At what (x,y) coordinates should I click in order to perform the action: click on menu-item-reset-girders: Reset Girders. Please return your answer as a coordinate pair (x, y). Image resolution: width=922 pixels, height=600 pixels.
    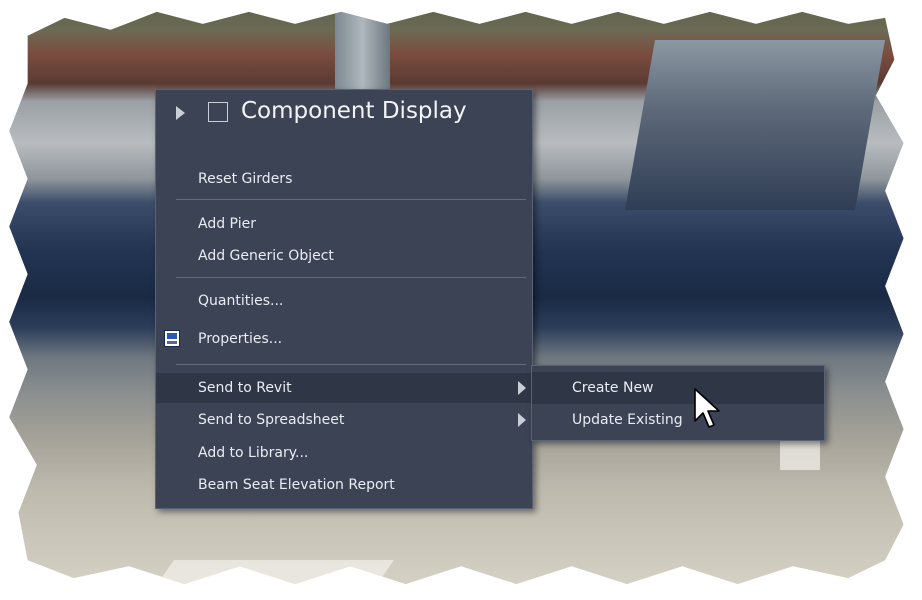
    Looking at the image, I should click on (344, 179).